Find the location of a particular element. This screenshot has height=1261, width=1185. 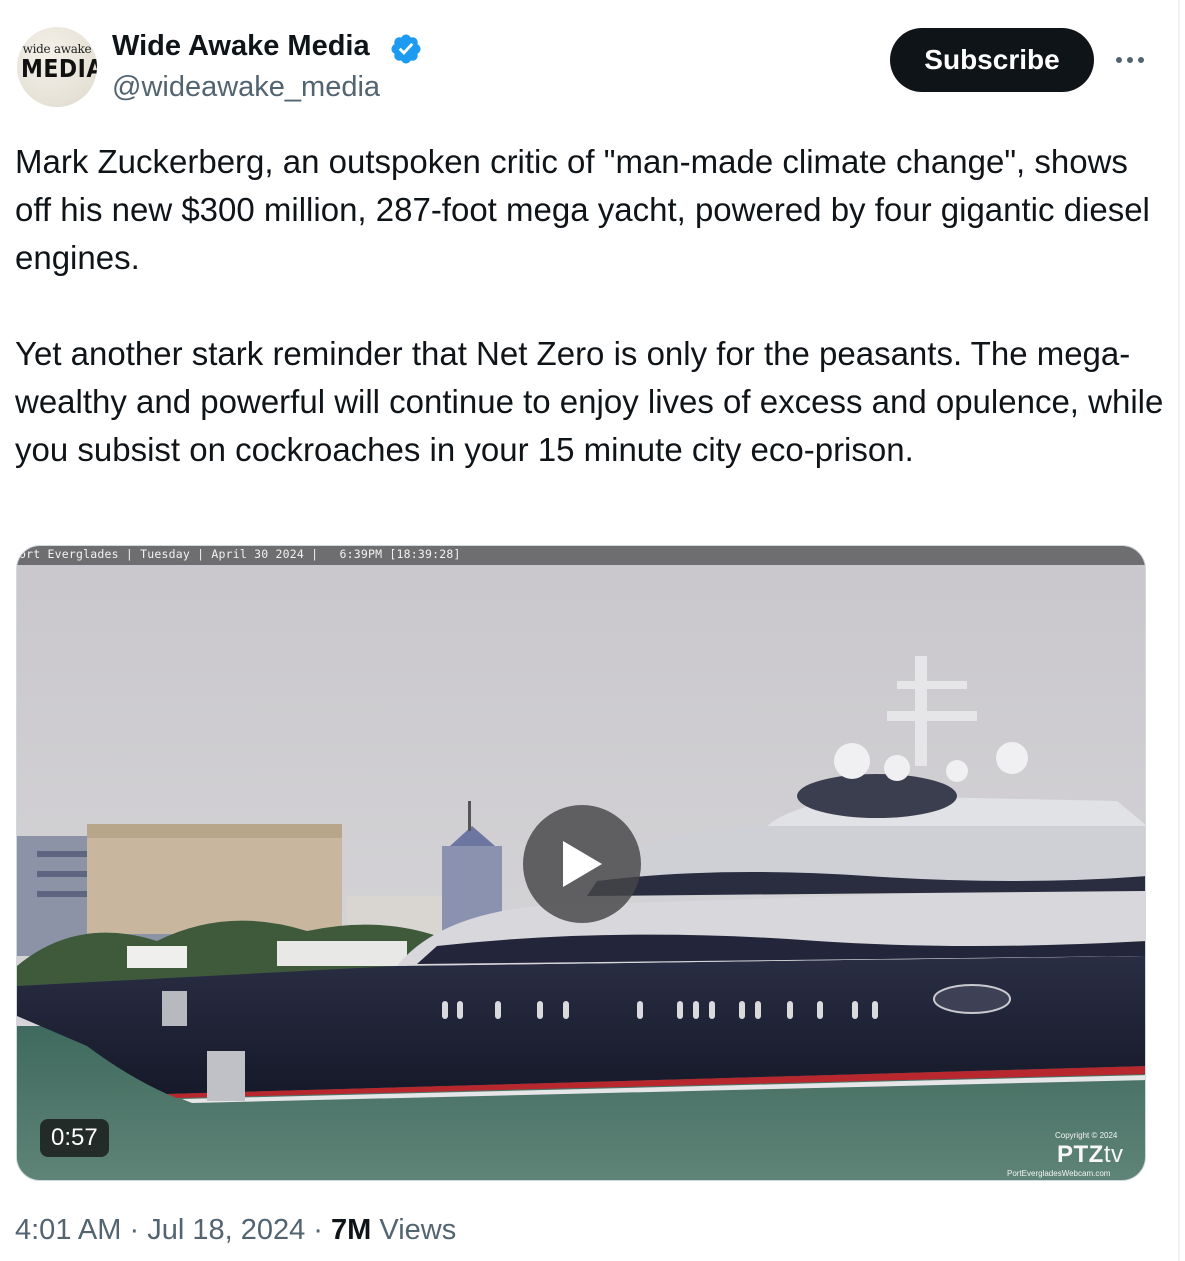

views-label: Views is located at coordinates (418, 1230).